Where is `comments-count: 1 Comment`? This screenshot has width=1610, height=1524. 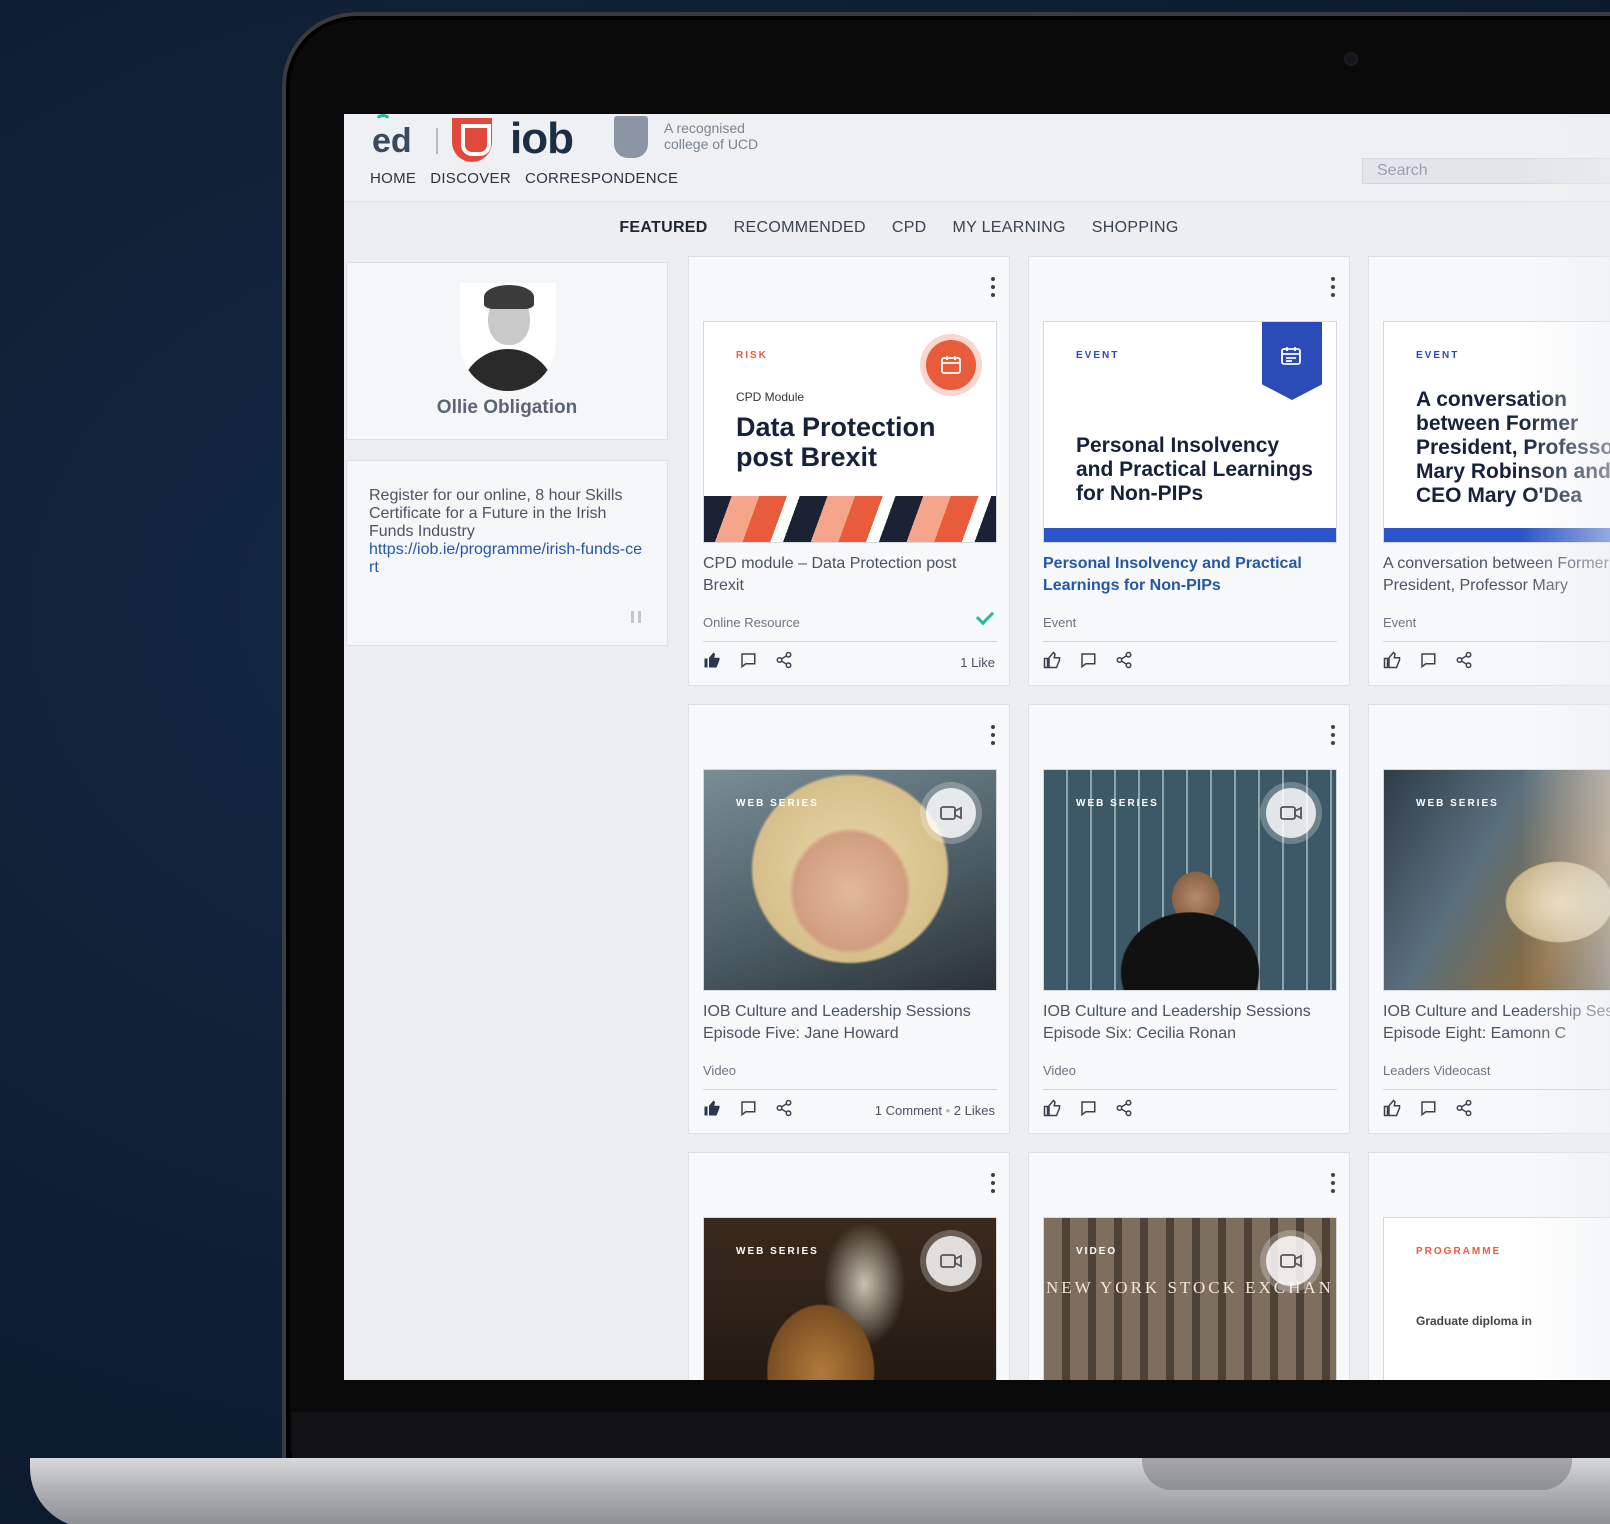
comments-count: 1 Comment is located at coordinates (908, 1110).